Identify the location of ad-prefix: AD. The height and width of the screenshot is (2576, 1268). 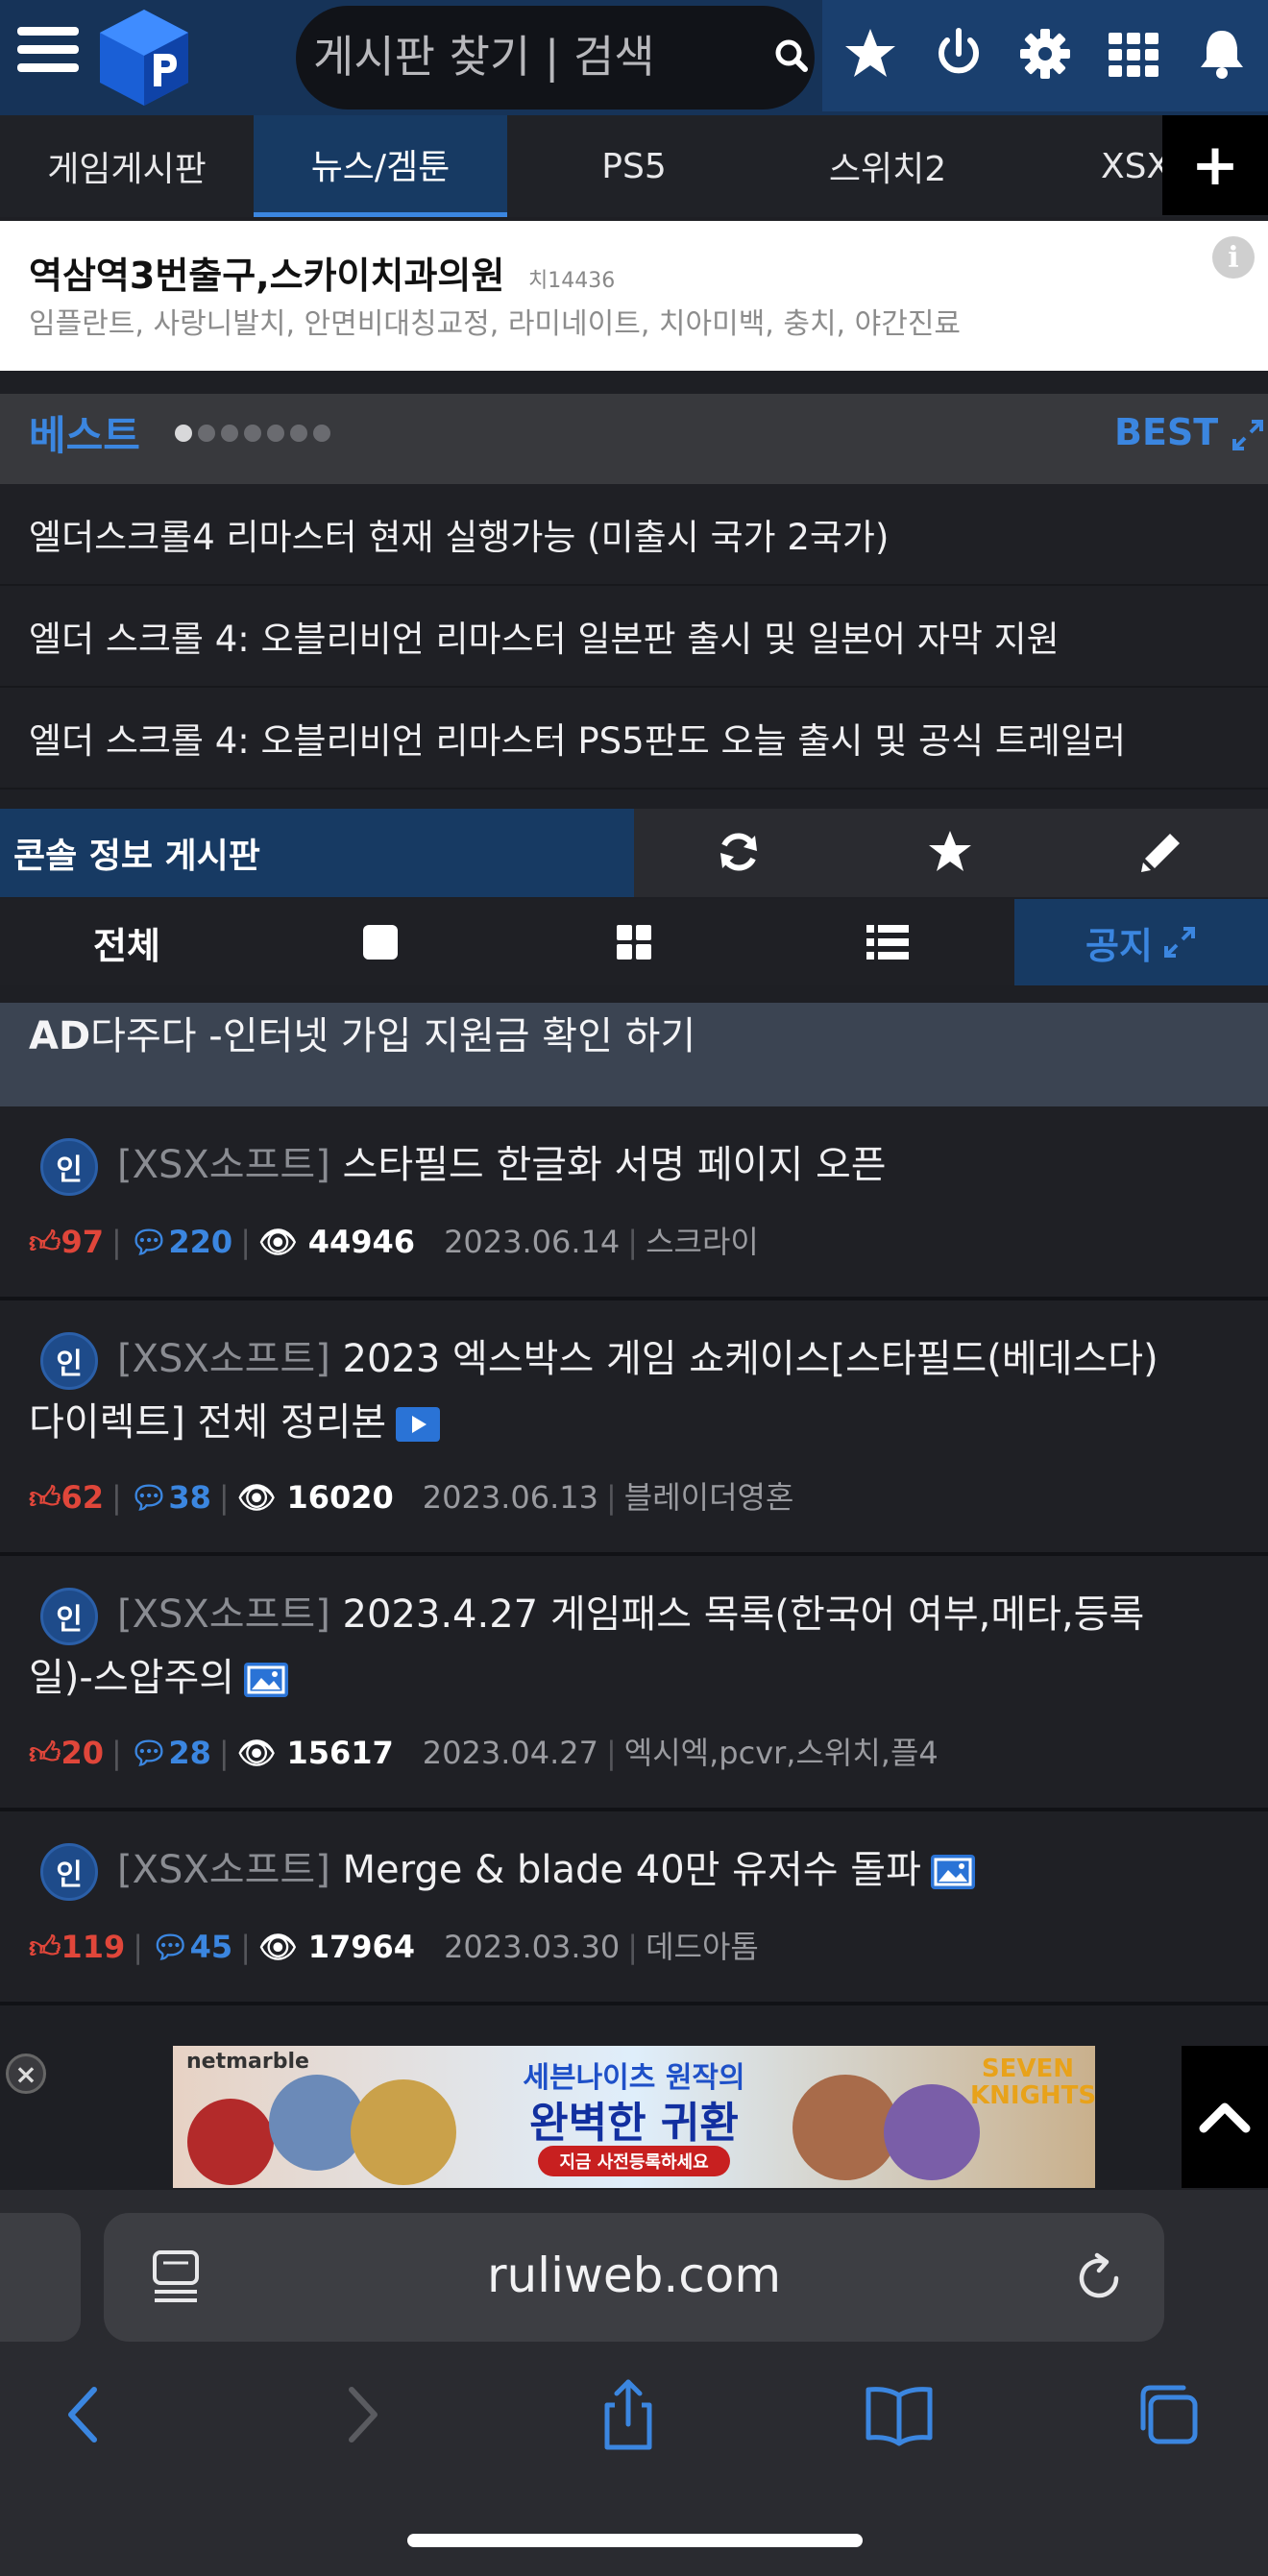
(60, 1036).